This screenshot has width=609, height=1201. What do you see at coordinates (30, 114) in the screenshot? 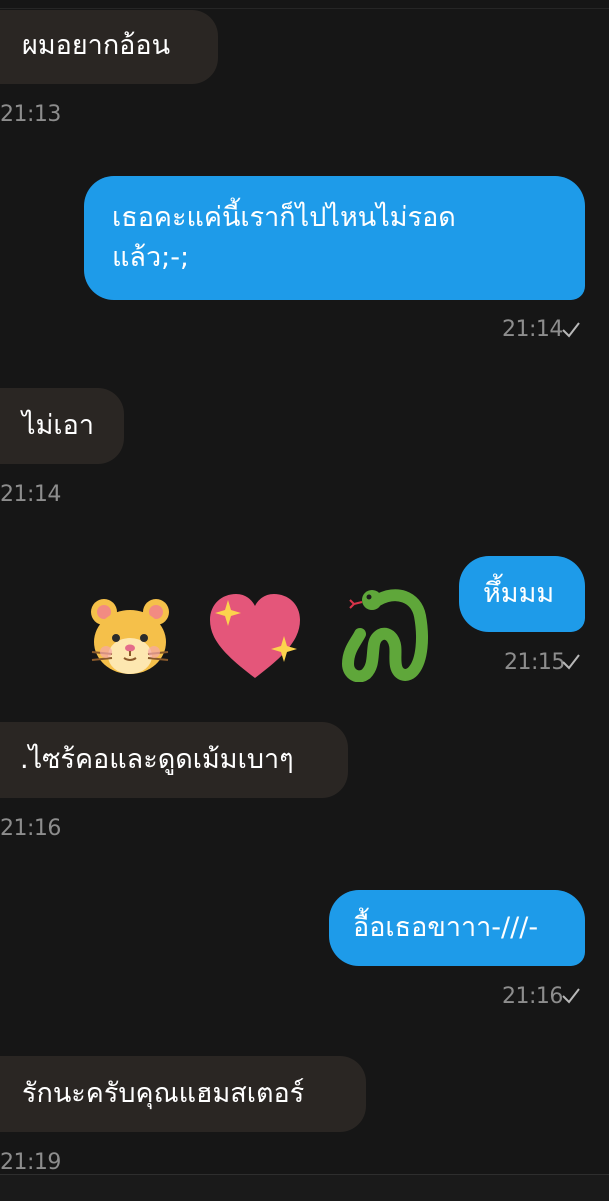
I see `message-timestamp: 21:13` at bounding box center [30, 114].